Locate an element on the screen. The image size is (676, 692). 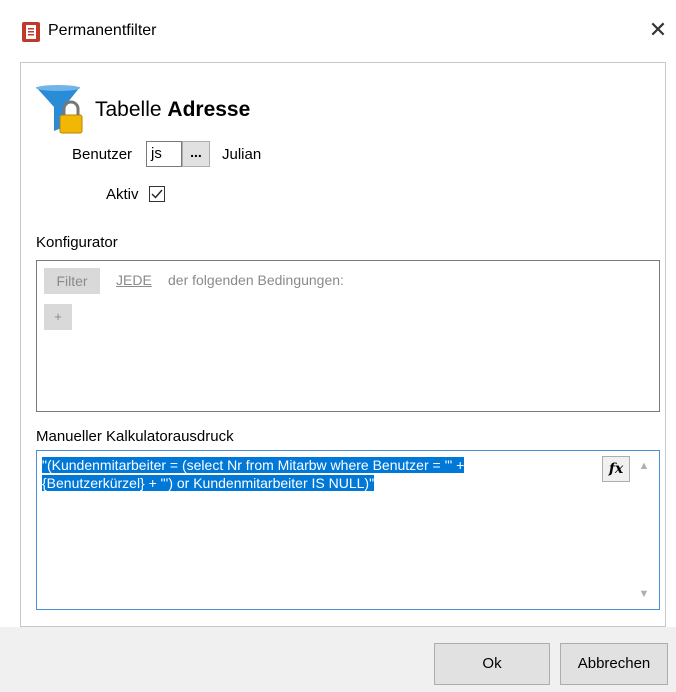
table-name: Adresse is located at coordinates (209, 109).